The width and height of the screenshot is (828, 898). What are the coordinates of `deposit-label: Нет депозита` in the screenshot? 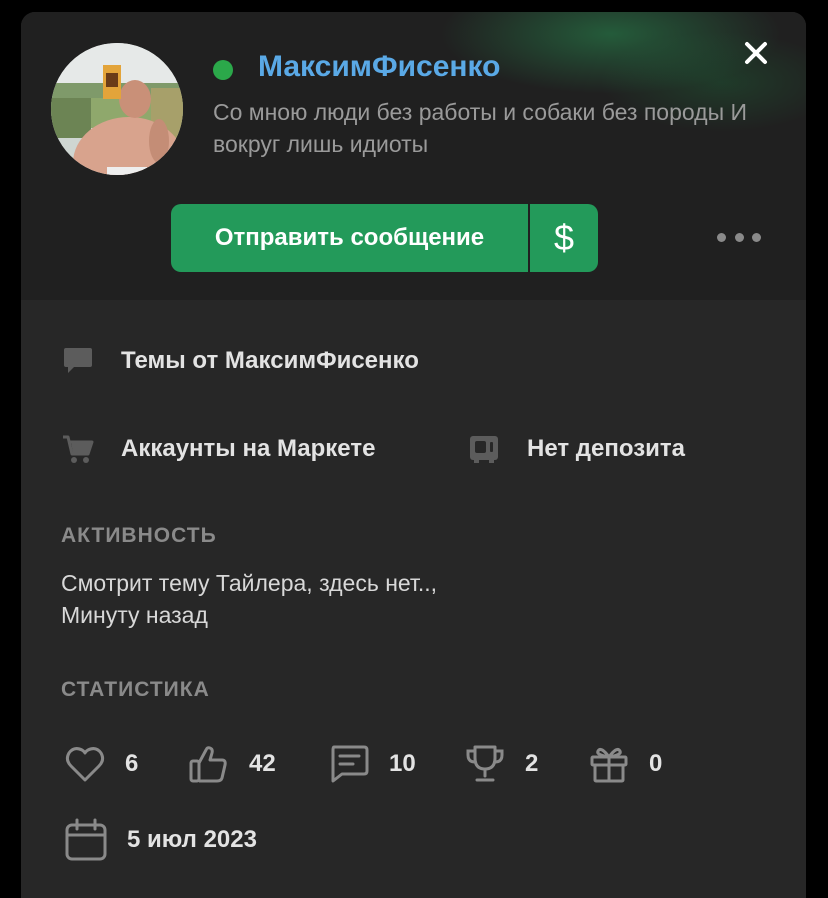 It's located at (606, 448).